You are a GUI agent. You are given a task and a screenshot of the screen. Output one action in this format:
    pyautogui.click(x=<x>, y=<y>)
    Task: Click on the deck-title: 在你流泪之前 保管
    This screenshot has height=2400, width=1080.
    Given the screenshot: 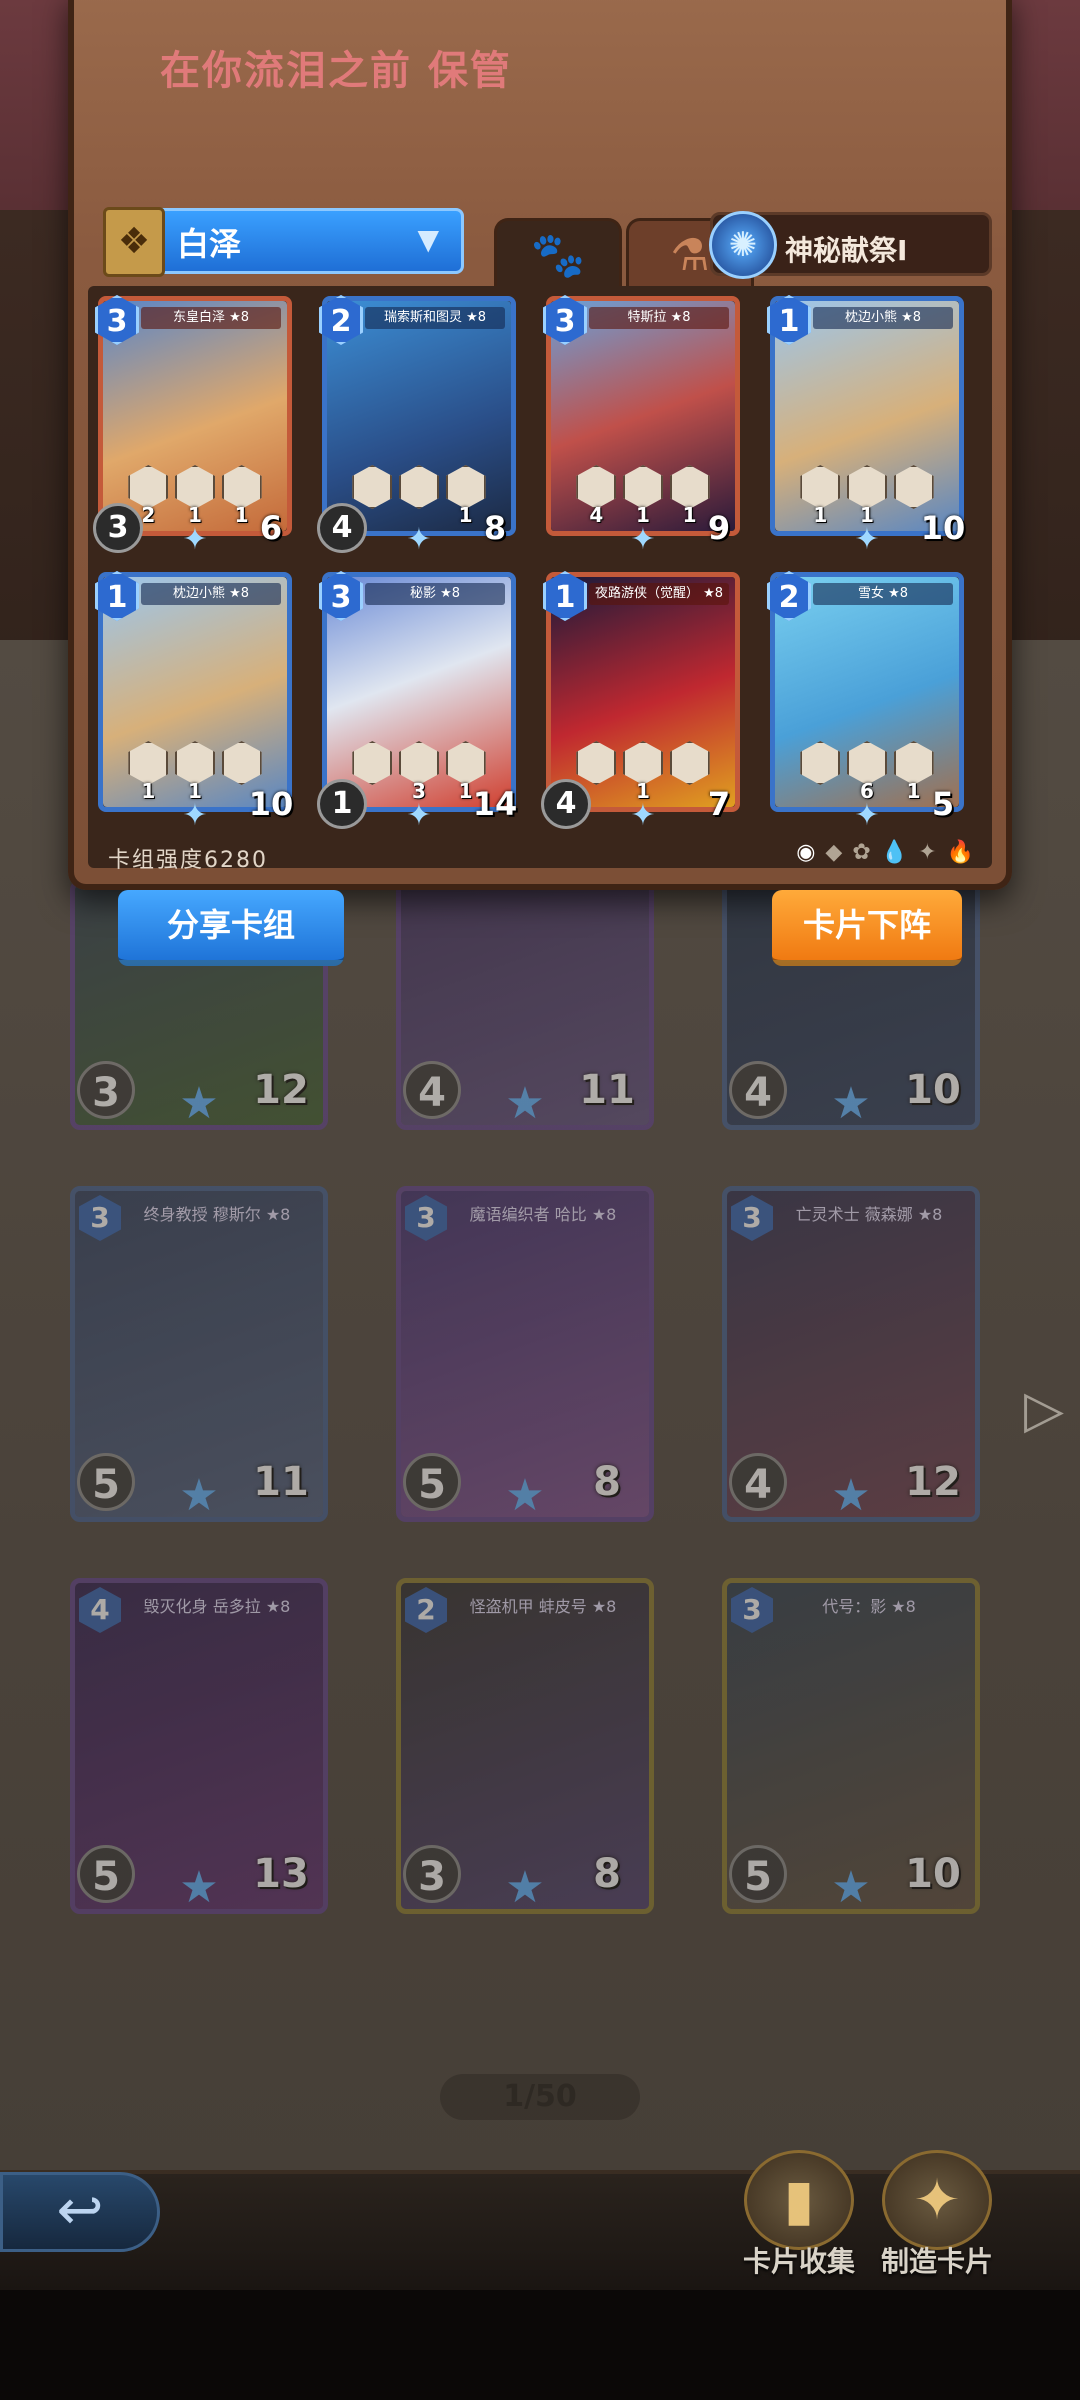 What is the action you would take?
    pyautogui.click(x=336, y=67)
    